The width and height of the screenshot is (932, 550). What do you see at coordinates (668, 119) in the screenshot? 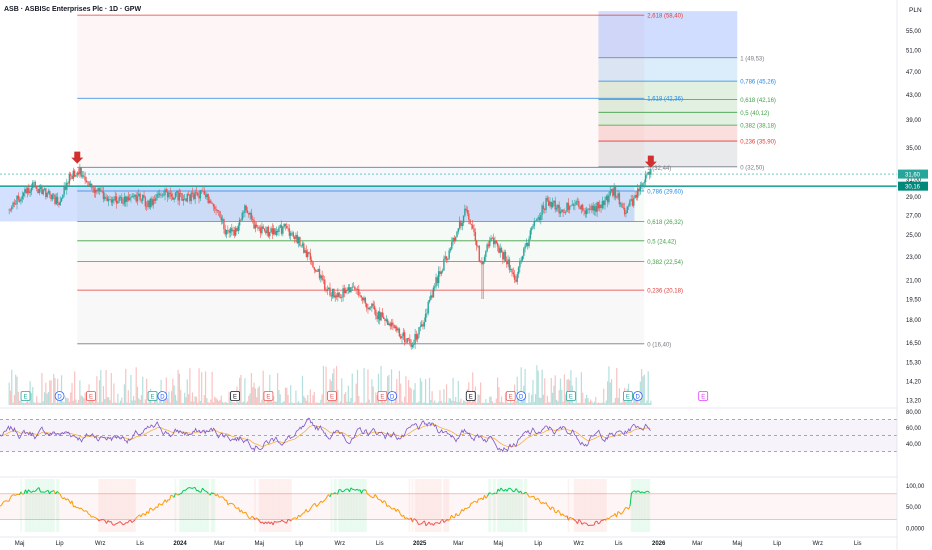
I see `fib-band` at bounding box center [668, 119].